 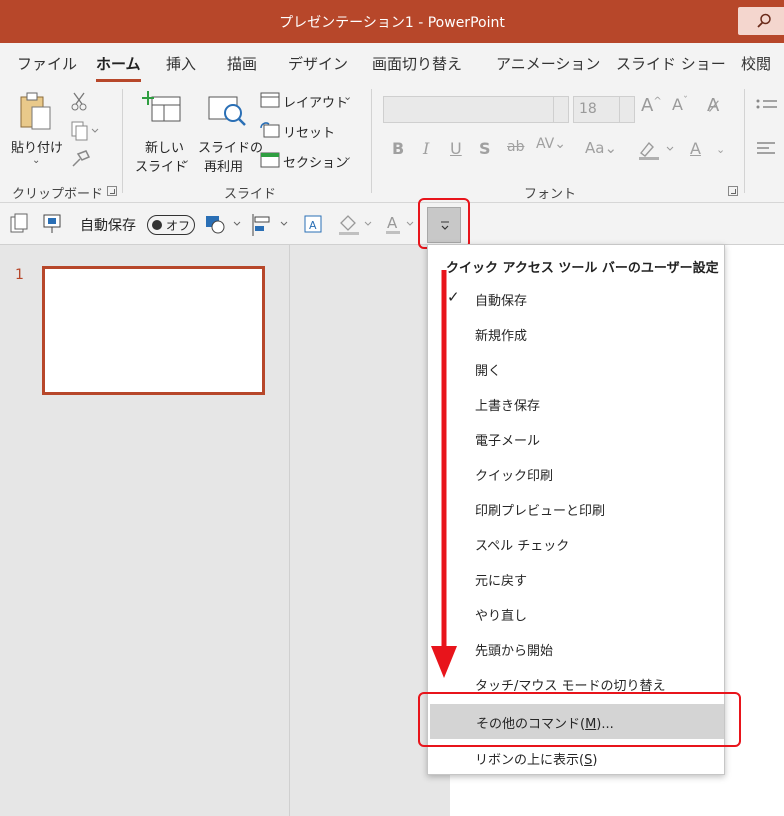 I want to click on shadow-icon: S, so click(x=485, y=148).